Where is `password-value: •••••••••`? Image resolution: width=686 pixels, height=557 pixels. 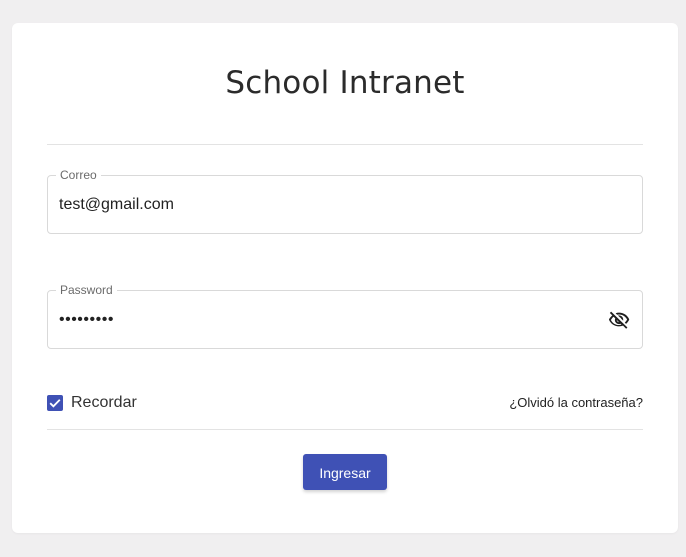
password-value: ••••••••• is located at coordinates (86, 319).